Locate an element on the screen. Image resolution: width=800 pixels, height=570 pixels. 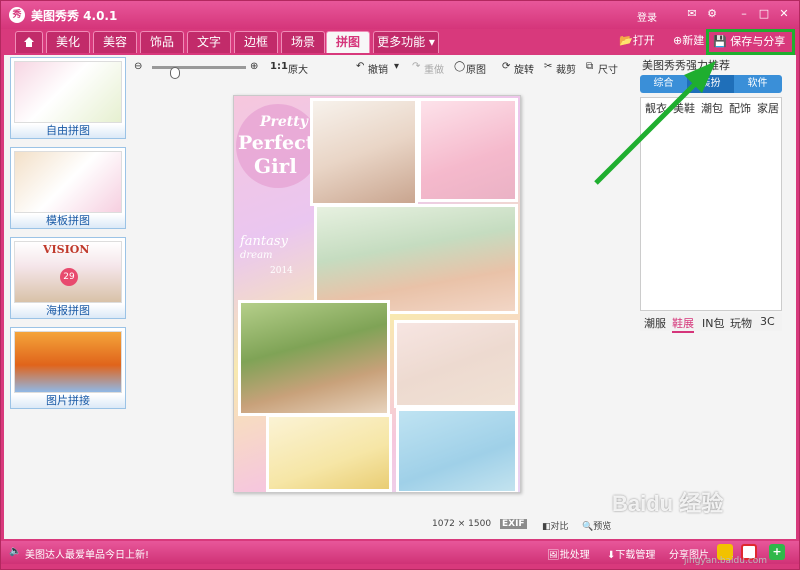
tab-more-functions: 更多功能 ▾ is located at coordinates (406, 42).